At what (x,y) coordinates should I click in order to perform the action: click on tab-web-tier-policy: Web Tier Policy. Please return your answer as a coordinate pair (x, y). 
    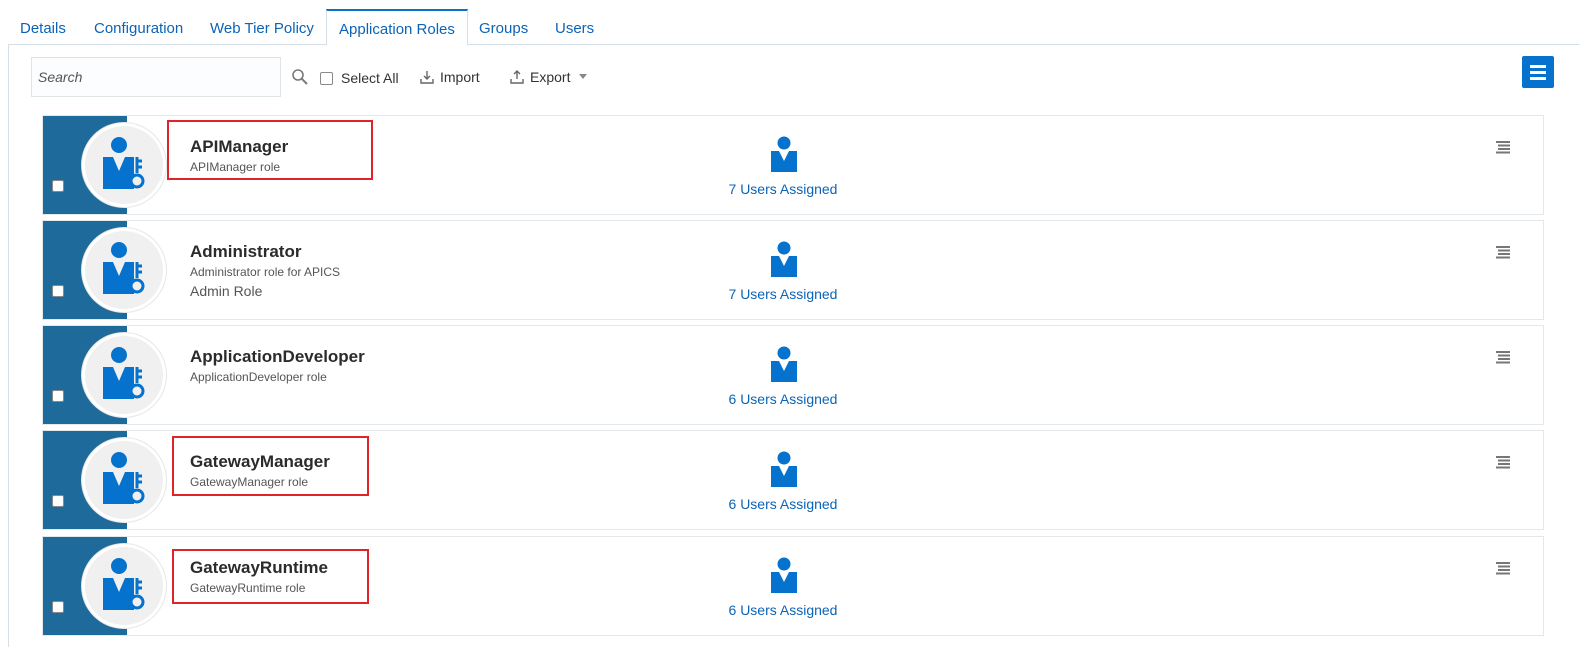
    Looking at the image, I should click on (262, 26).